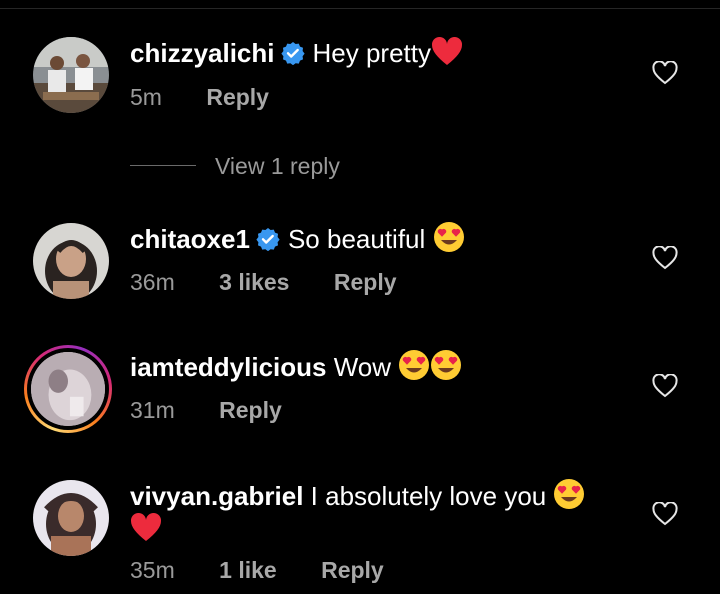  Describe the element at coordinates (152, 410) in the screenshot. I see `comment-time: 31m` at that location.